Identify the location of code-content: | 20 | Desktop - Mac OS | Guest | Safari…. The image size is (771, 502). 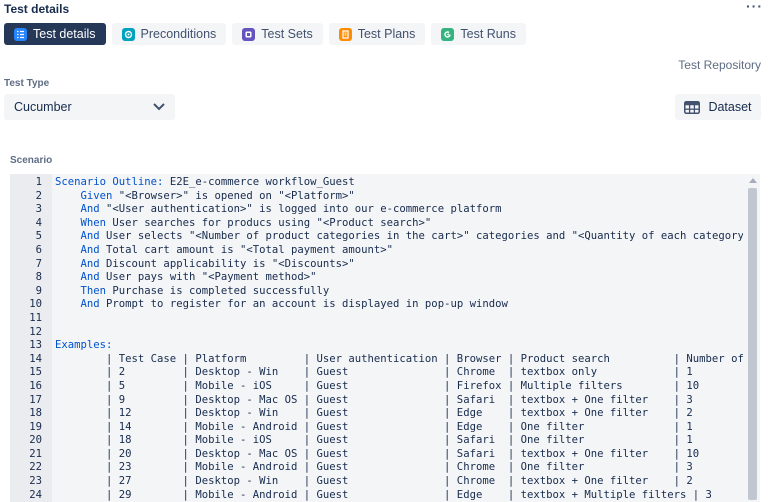
(377, 453).